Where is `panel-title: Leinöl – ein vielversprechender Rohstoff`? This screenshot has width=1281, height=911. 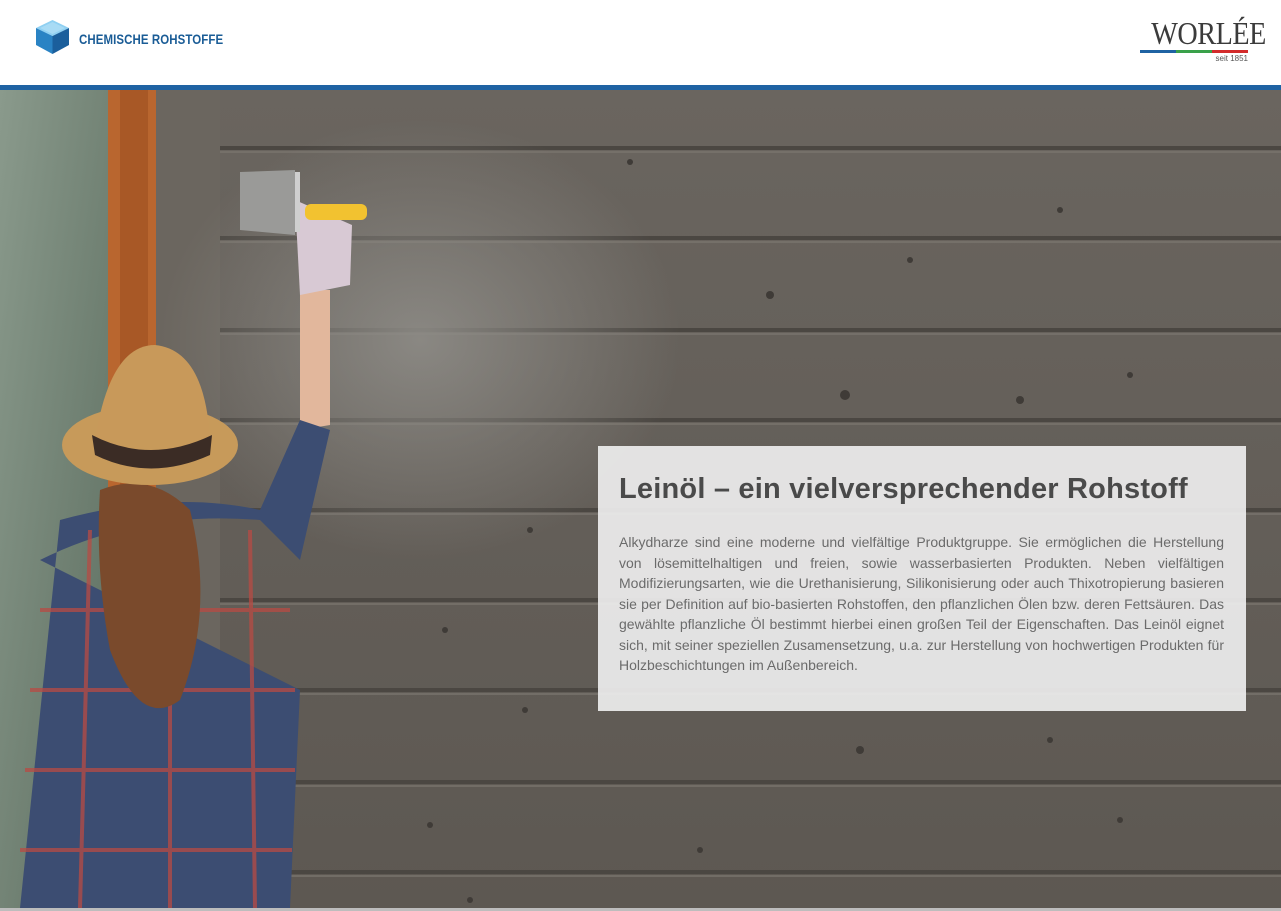 panel-title: Leinöl – ein vielversprechender Rohstoff is located at coordinates (903, 489).